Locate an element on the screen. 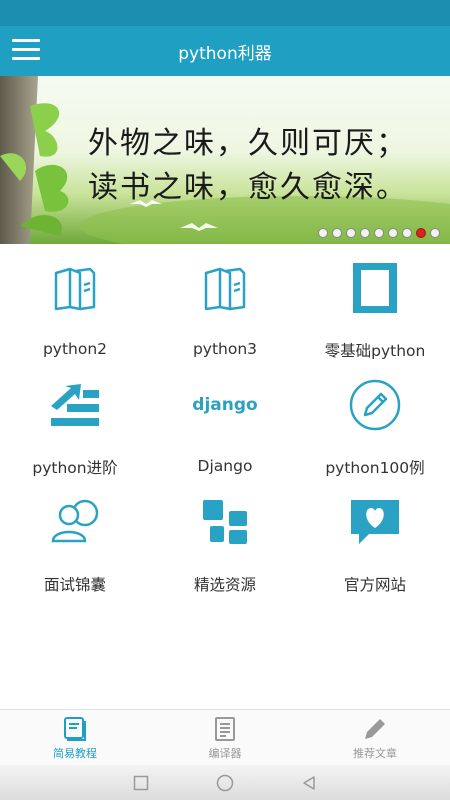  tab-label: 推荐文章 is located at coordinates (375, 753).